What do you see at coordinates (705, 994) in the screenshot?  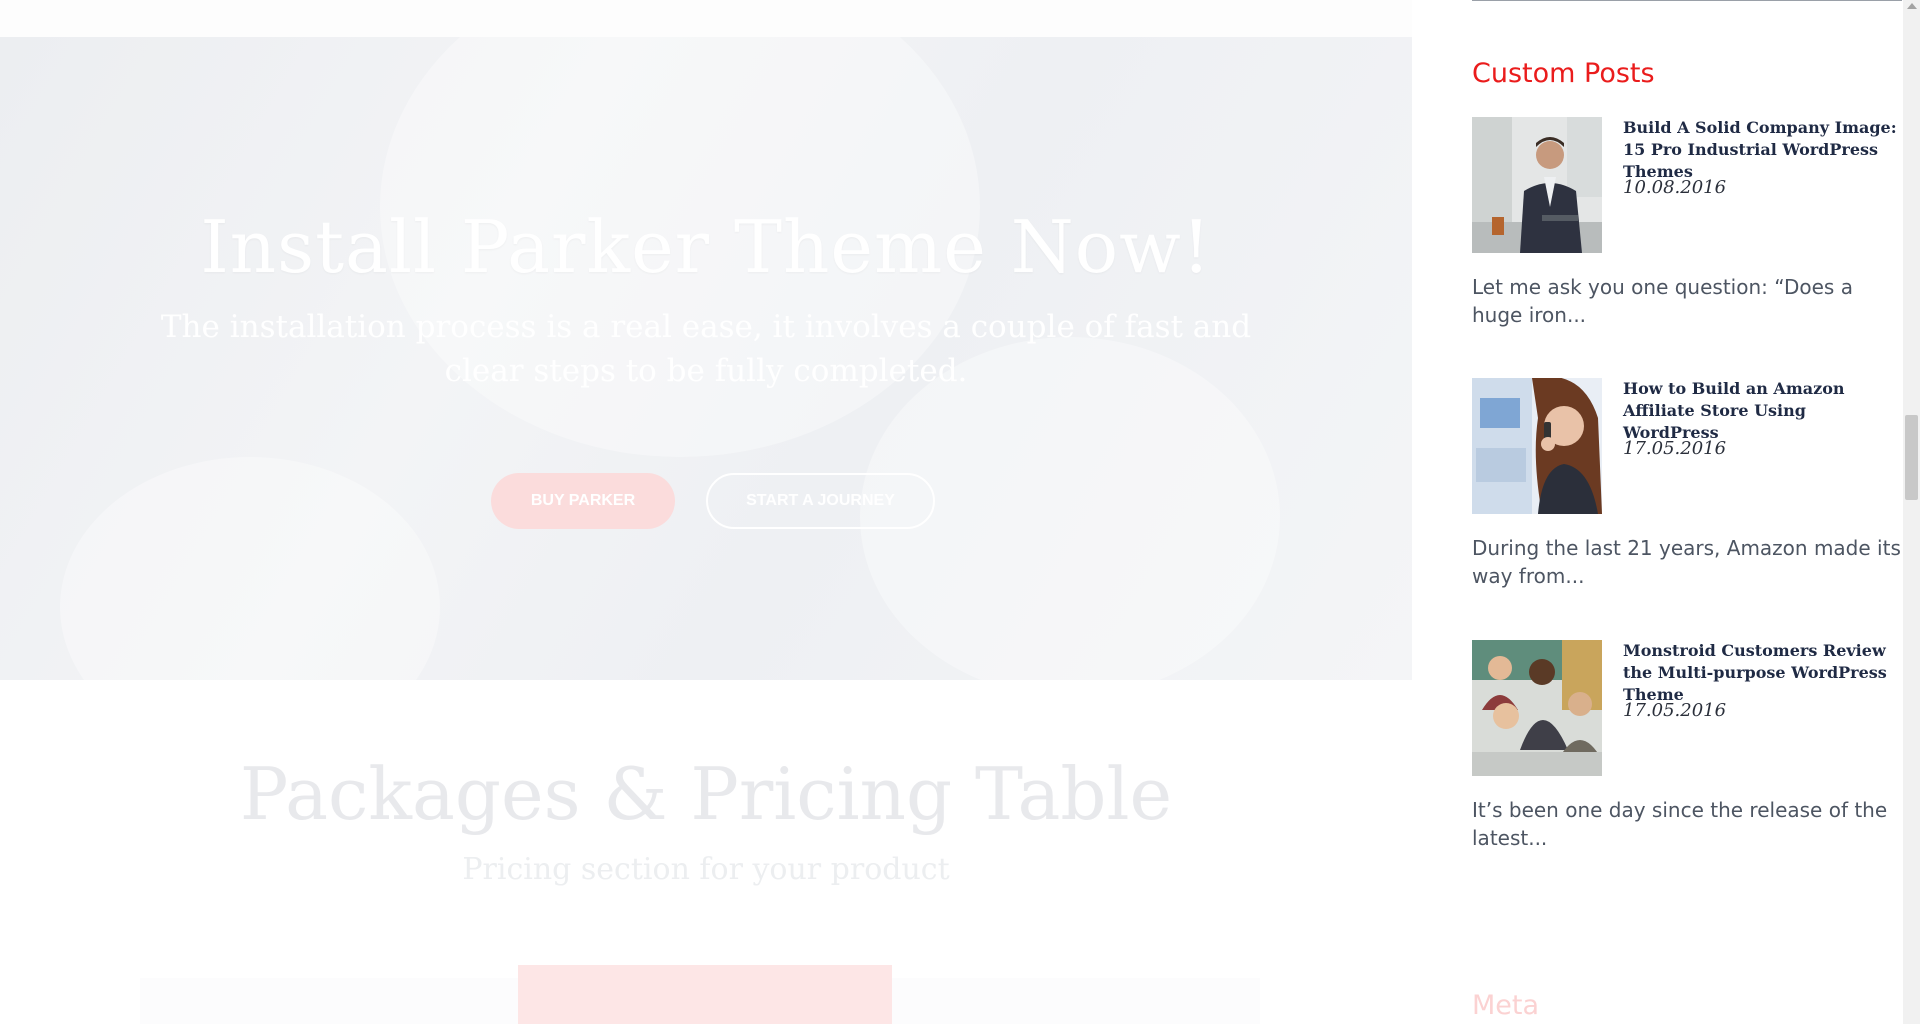 I see `pricing-card` at bounding box center [705, 994].